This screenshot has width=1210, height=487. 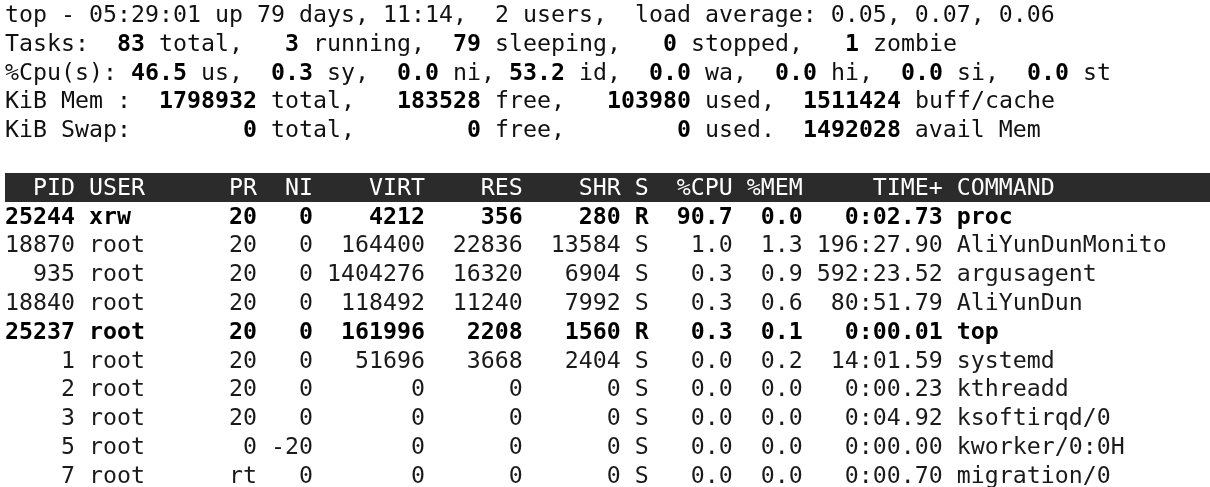 What do you see at coordinates (487, 273) in the screenshot?
I see `table-cell-text: 16320` at bounding box center [487, 273].